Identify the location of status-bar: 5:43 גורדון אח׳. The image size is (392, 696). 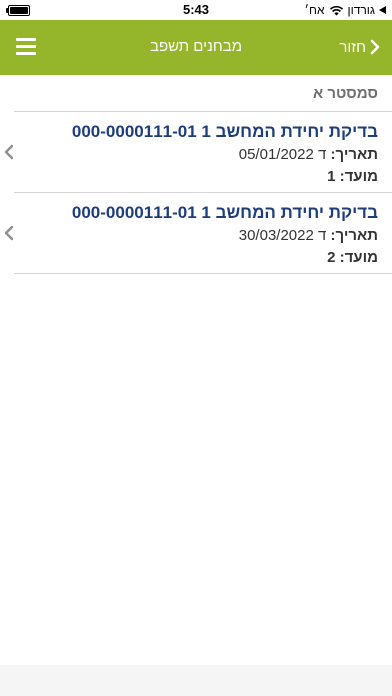
(196, 10).